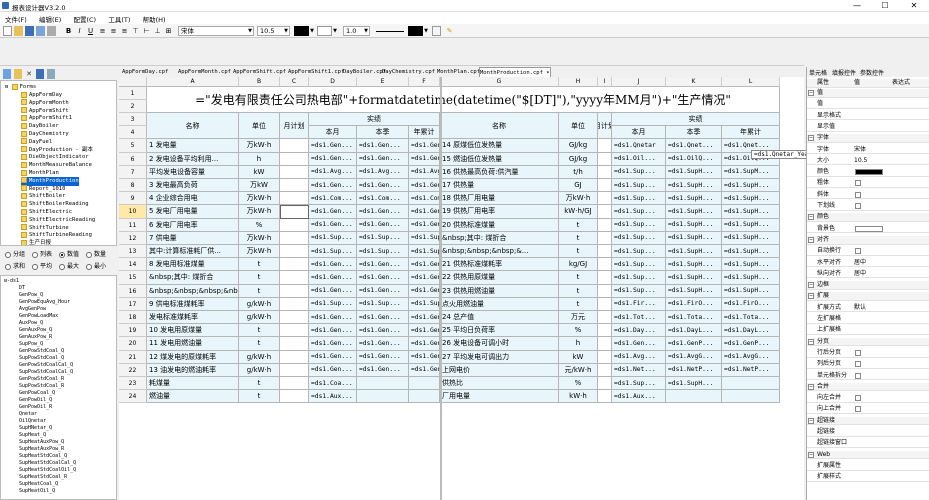  I want to click on row-header: 9, so click(133, 199).